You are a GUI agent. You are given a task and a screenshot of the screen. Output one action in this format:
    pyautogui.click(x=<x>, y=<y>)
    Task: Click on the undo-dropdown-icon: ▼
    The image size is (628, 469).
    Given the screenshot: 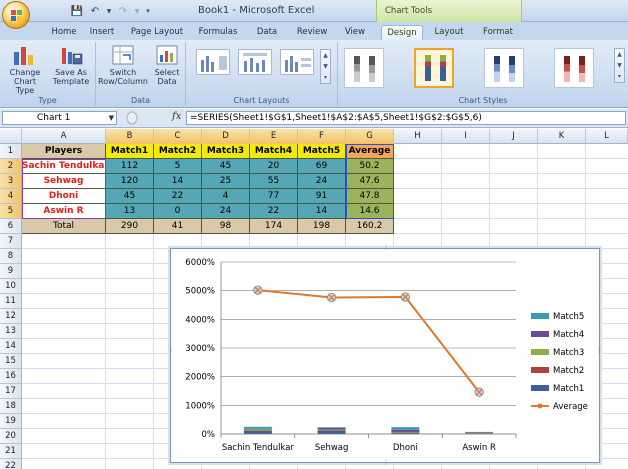 What is the action you would take?
    pyautogui.click(x=109, y=11)
    